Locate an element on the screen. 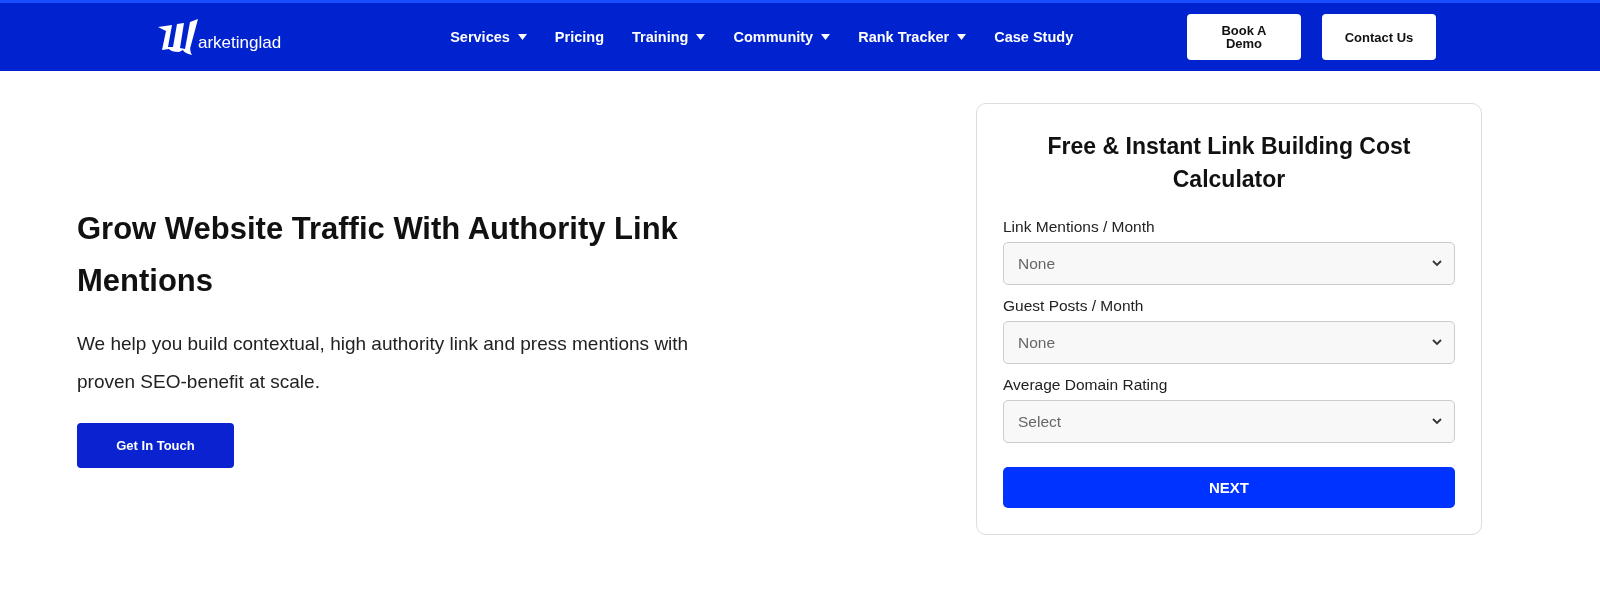 The height and width of the screenshot is (596, 1600). get-in-touch-button: Get In Touch is located at coordinates (155, 445).